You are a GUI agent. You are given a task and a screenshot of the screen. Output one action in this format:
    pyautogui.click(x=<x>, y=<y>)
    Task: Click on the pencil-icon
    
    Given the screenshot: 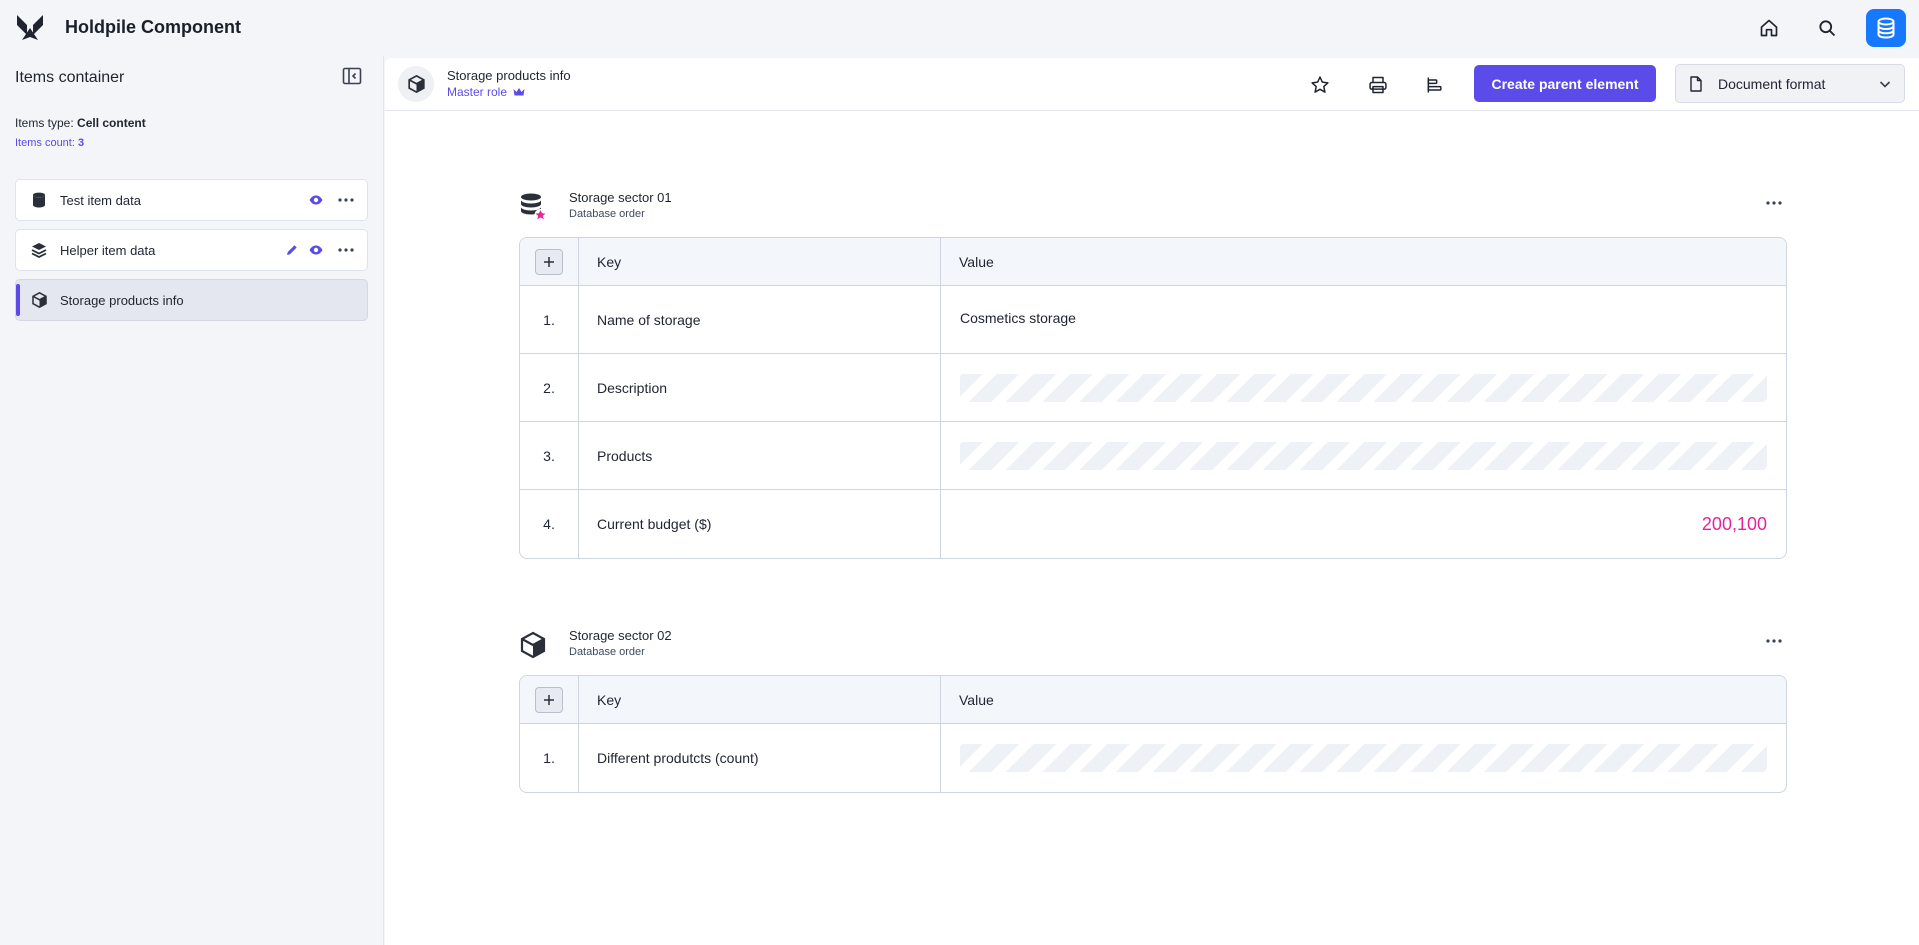 What is the action you would take?
    pyautogui.click(x=292, y=250)
    